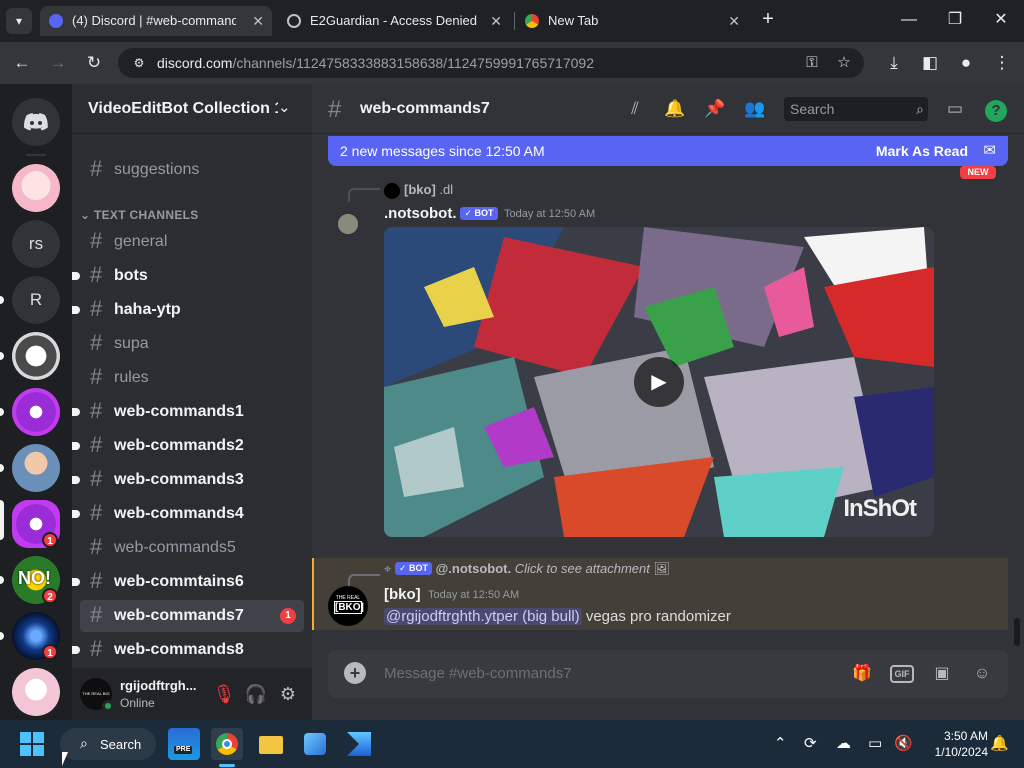 This screenshot has height=768, width=1024. I want to click on file-explorer-icon, so click(271, 744).